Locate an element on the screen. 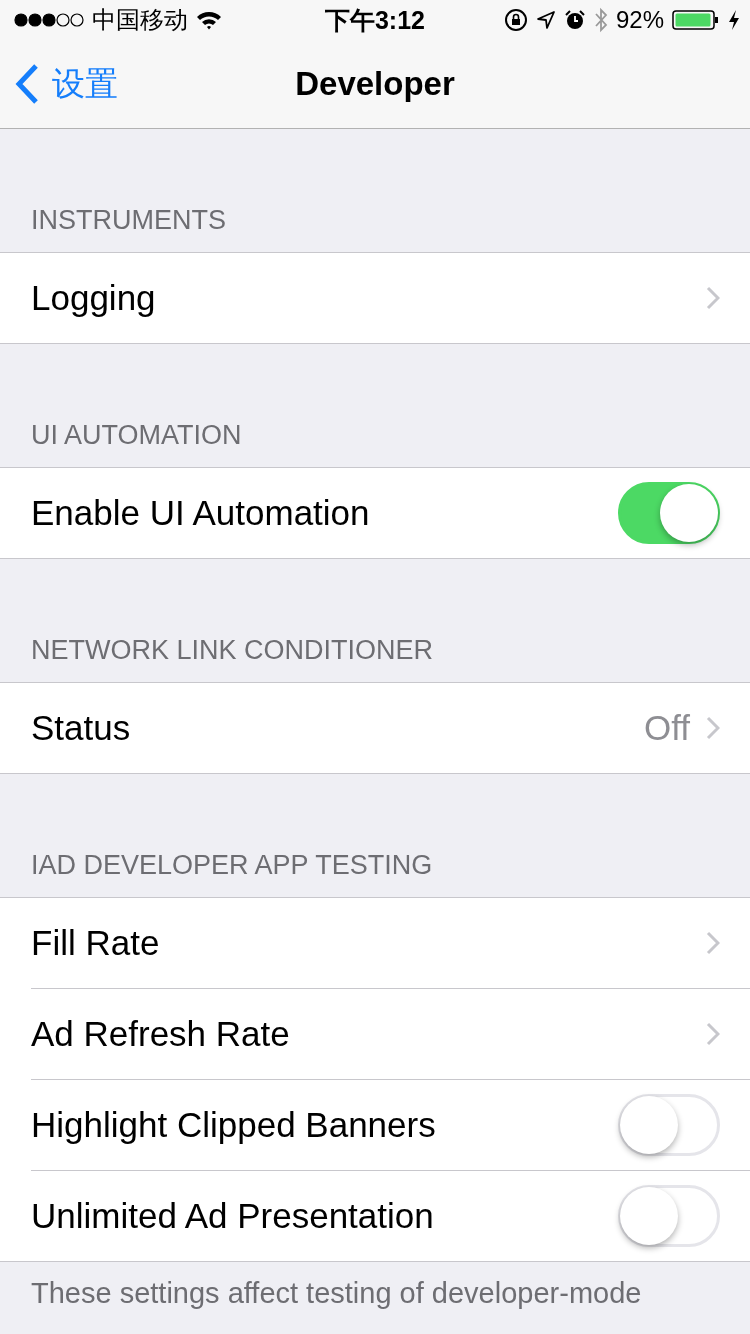  row-label: Fill Rate is located at coordinates (95, 943).